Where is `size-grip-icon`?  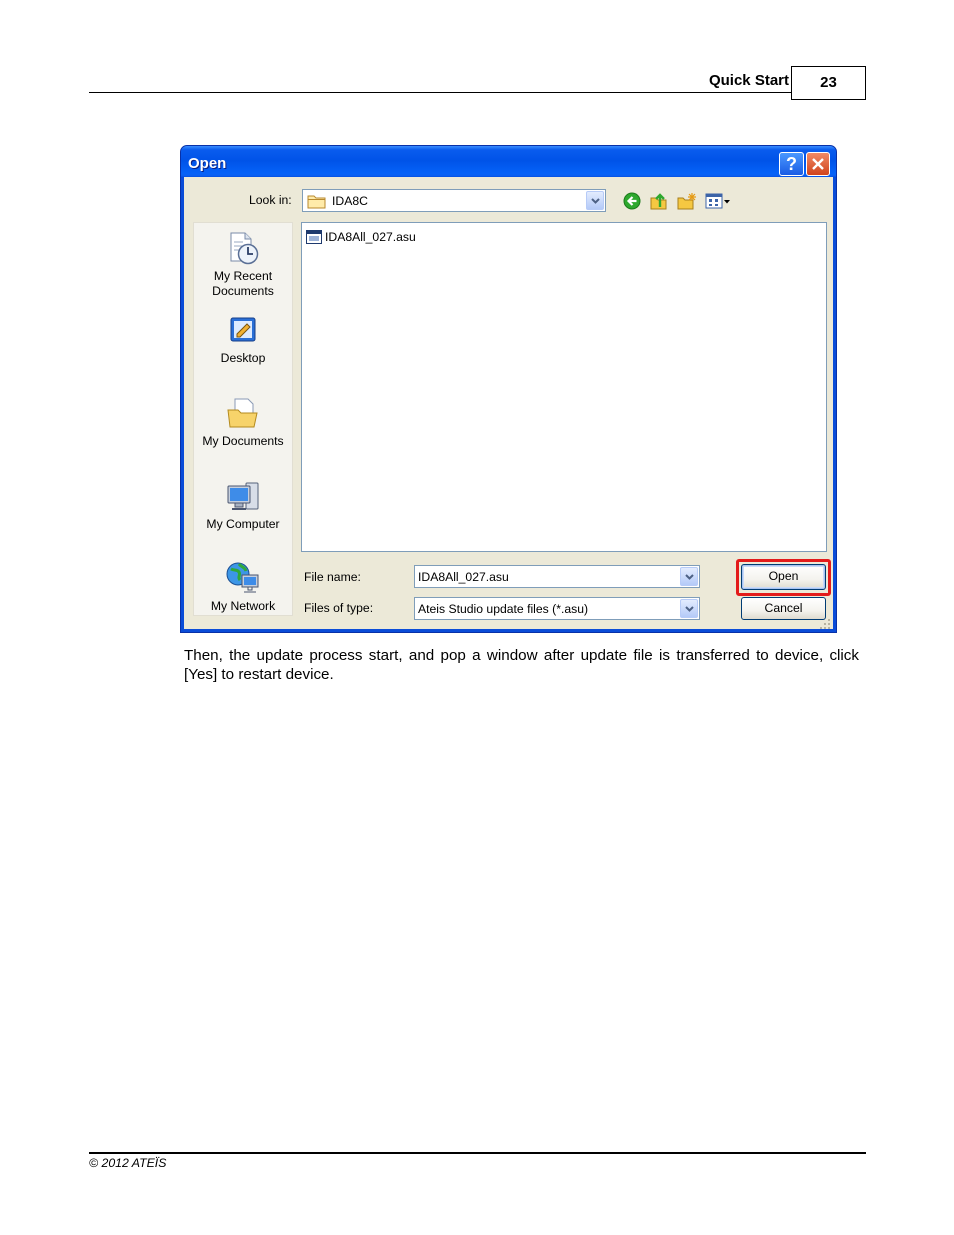 size-grip-icon is located at coordinates (825, 623).